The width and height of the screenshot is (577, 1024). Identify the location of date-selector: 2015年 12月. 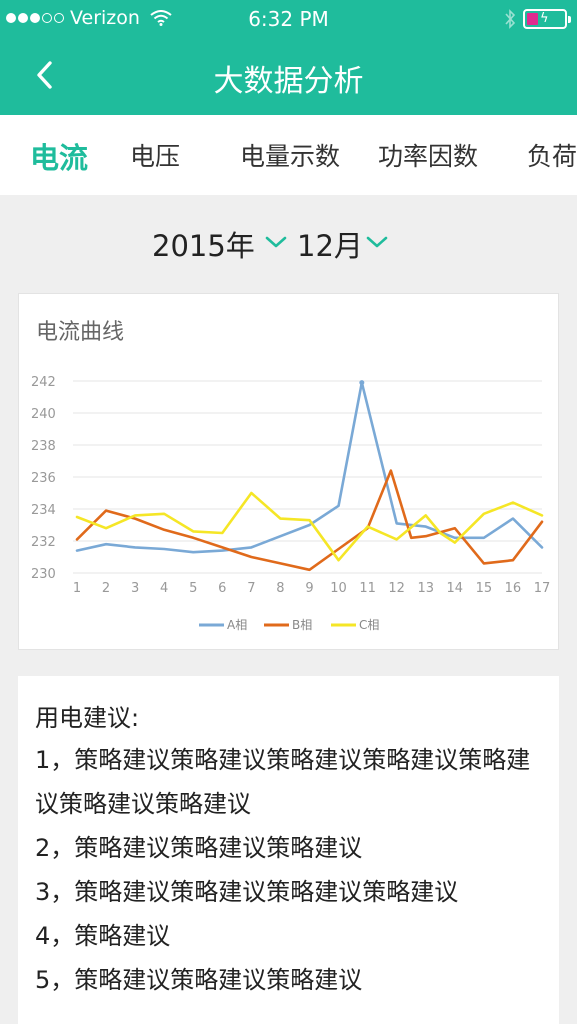
(288, 242).